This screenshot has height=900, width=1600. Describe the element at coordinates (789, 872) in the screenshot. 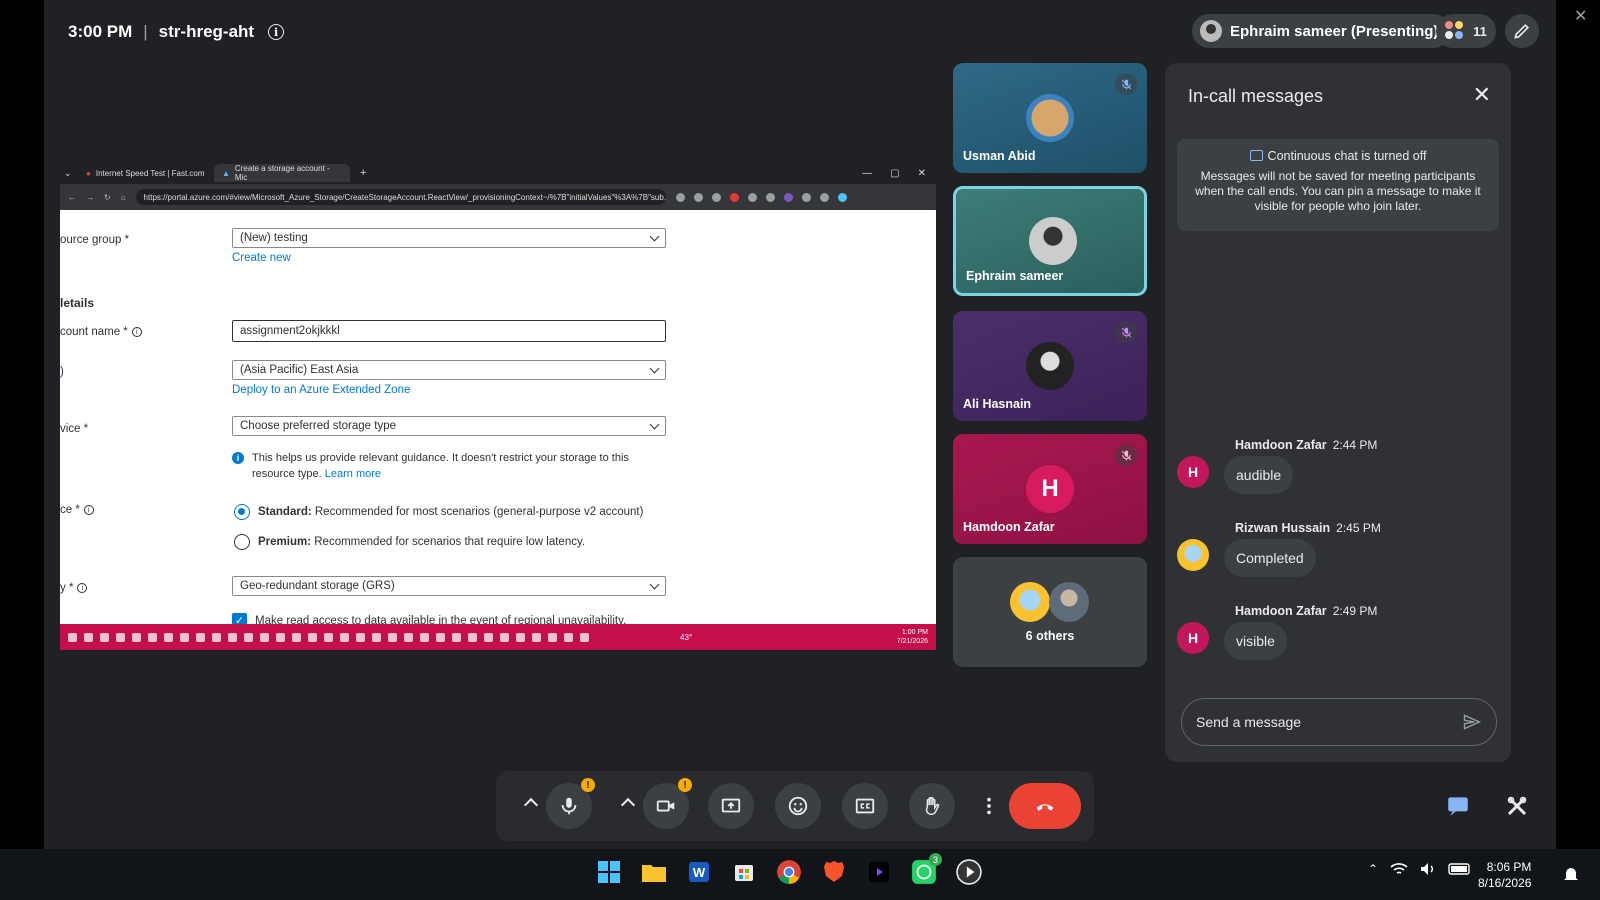

I see `chrome-icon` at that location.